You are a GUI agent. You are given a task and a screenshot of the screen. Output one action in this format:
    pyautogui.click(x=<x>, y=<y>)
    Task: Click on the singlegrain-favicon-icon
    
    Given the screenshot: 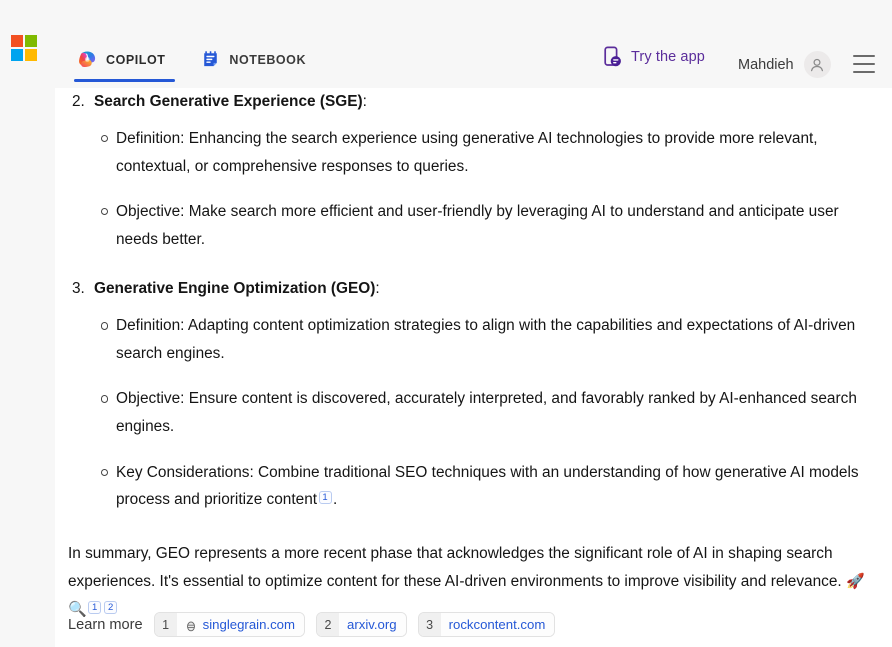 What is the action you would take?
    pyautogui.click(x=191, y=625)
    